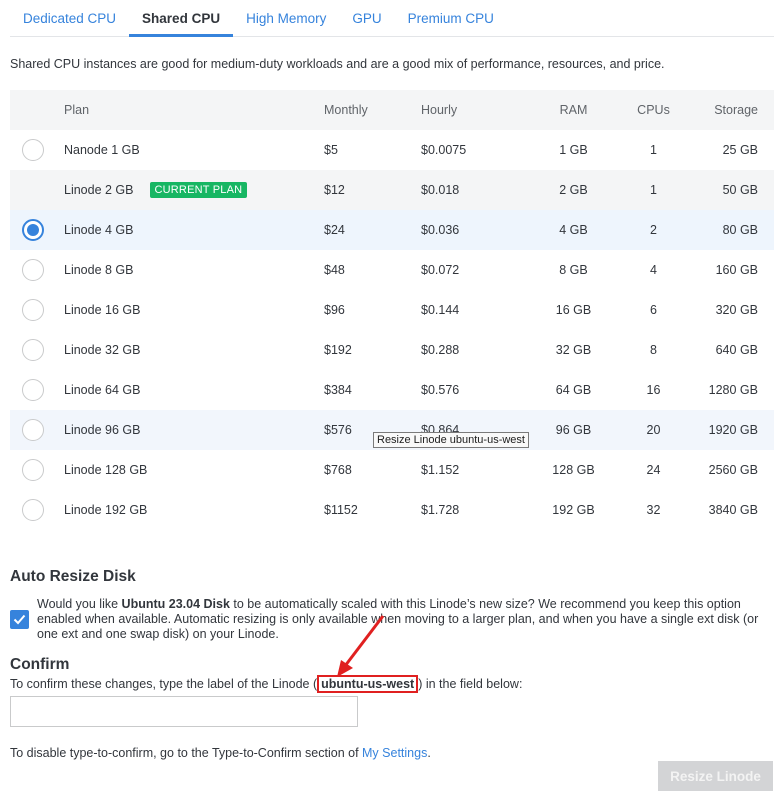 This screenshot has height=796, width=780. What do you see at coordinates (573, 110) in the screenshot?
I see `header-ram: RAM` at bounding box center [573, 110].